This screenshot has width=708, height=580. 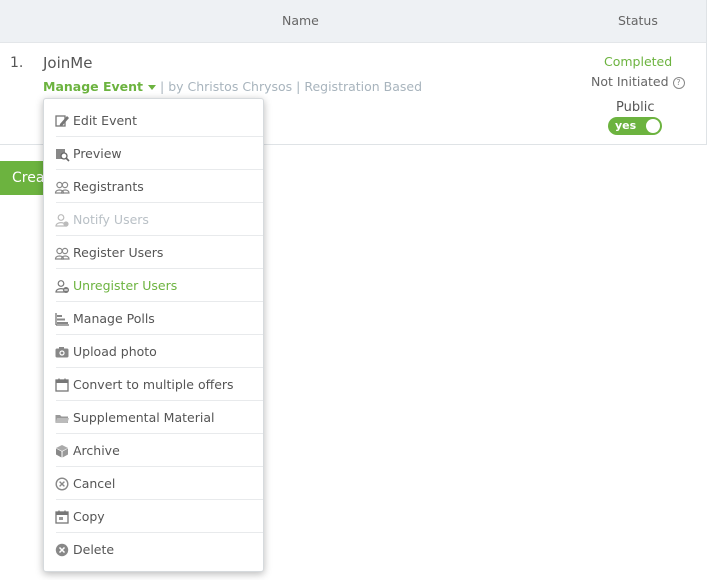 I want to click on menu-item-cancel: Cancel, so click(x=153, y=483).